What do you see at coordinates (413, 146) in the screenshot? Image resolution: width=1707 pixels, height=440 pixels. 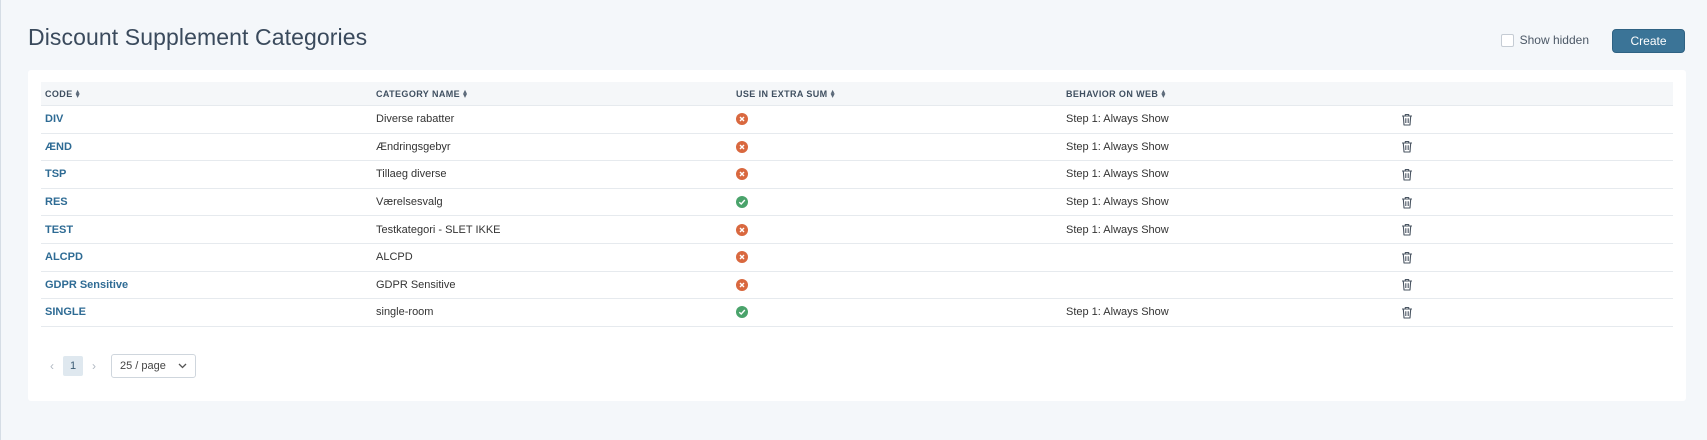 I see `category-name: Ændringsgebyr` at bounding box center [413, 146].